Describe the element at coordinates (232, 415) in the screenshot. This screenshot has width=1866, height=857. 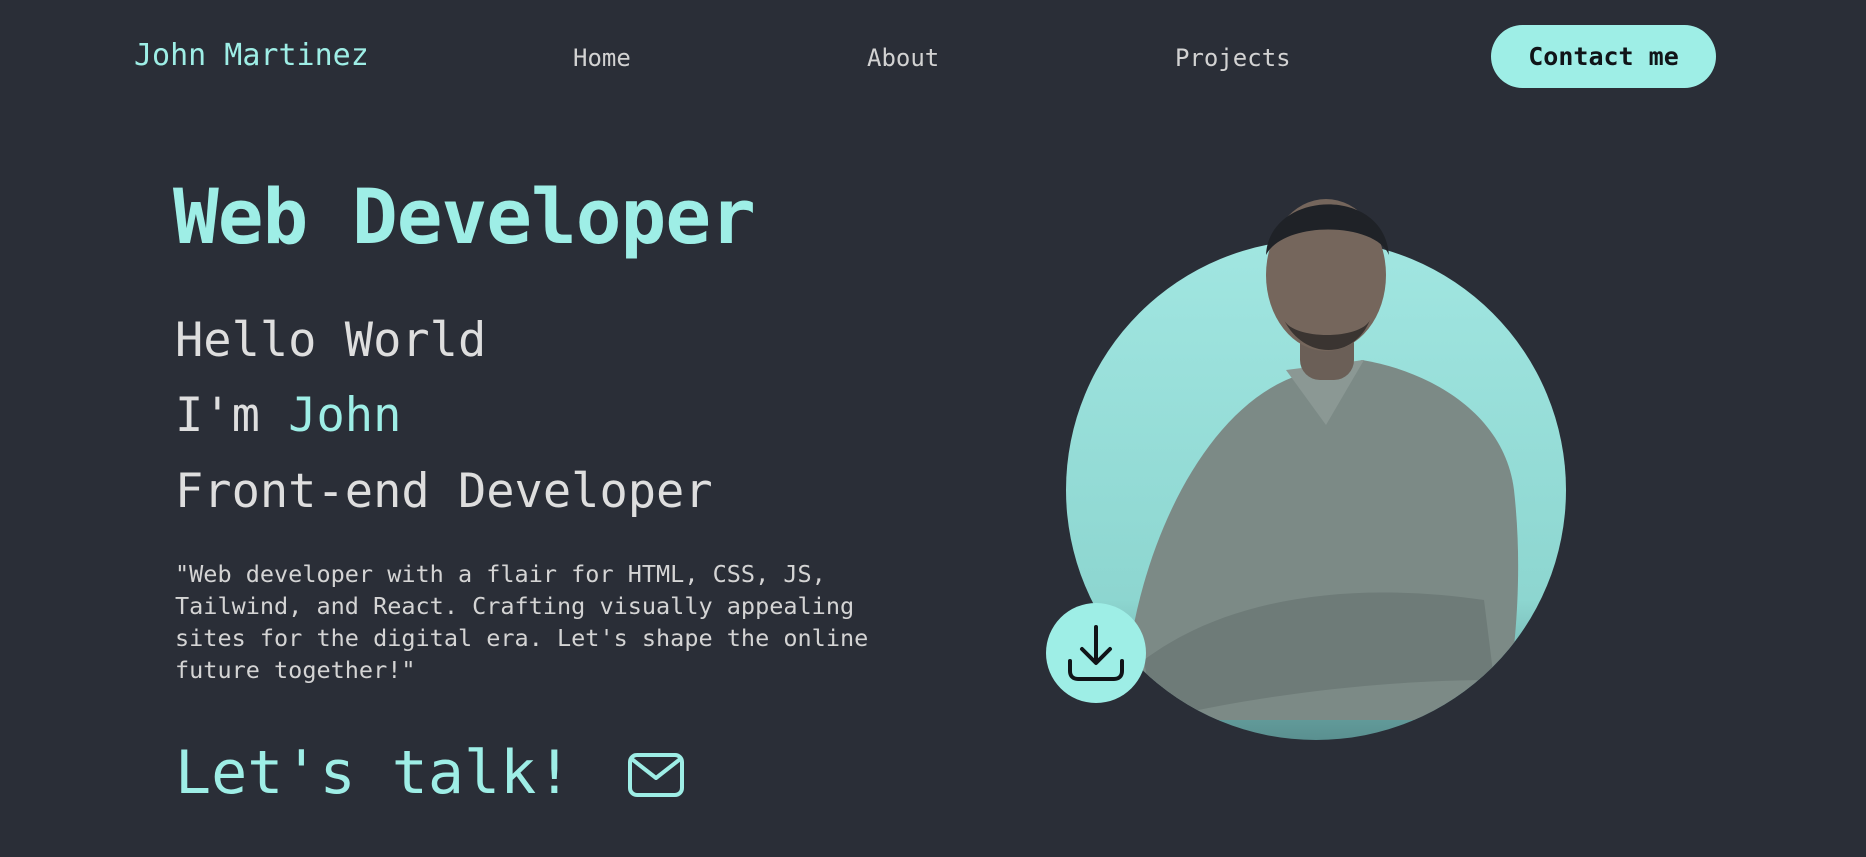
I see `intro-prefix: I'm` at that location.